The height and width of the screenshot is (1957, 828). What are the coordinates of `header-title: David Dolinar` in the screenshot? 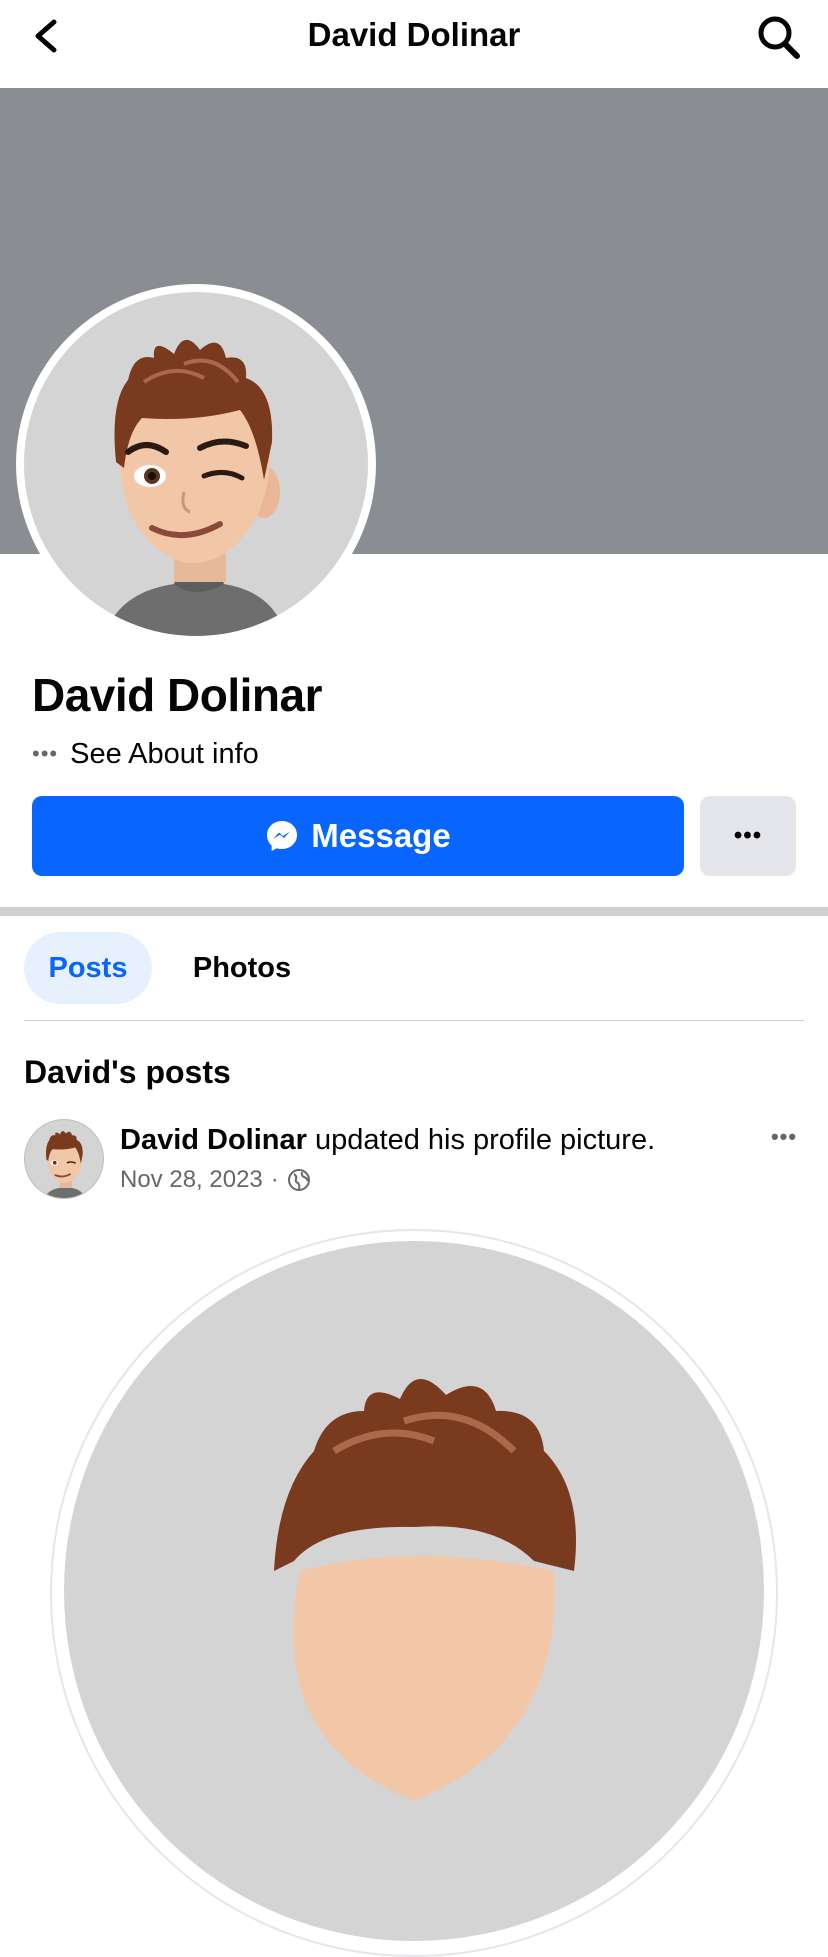 It's located at (414, 34).